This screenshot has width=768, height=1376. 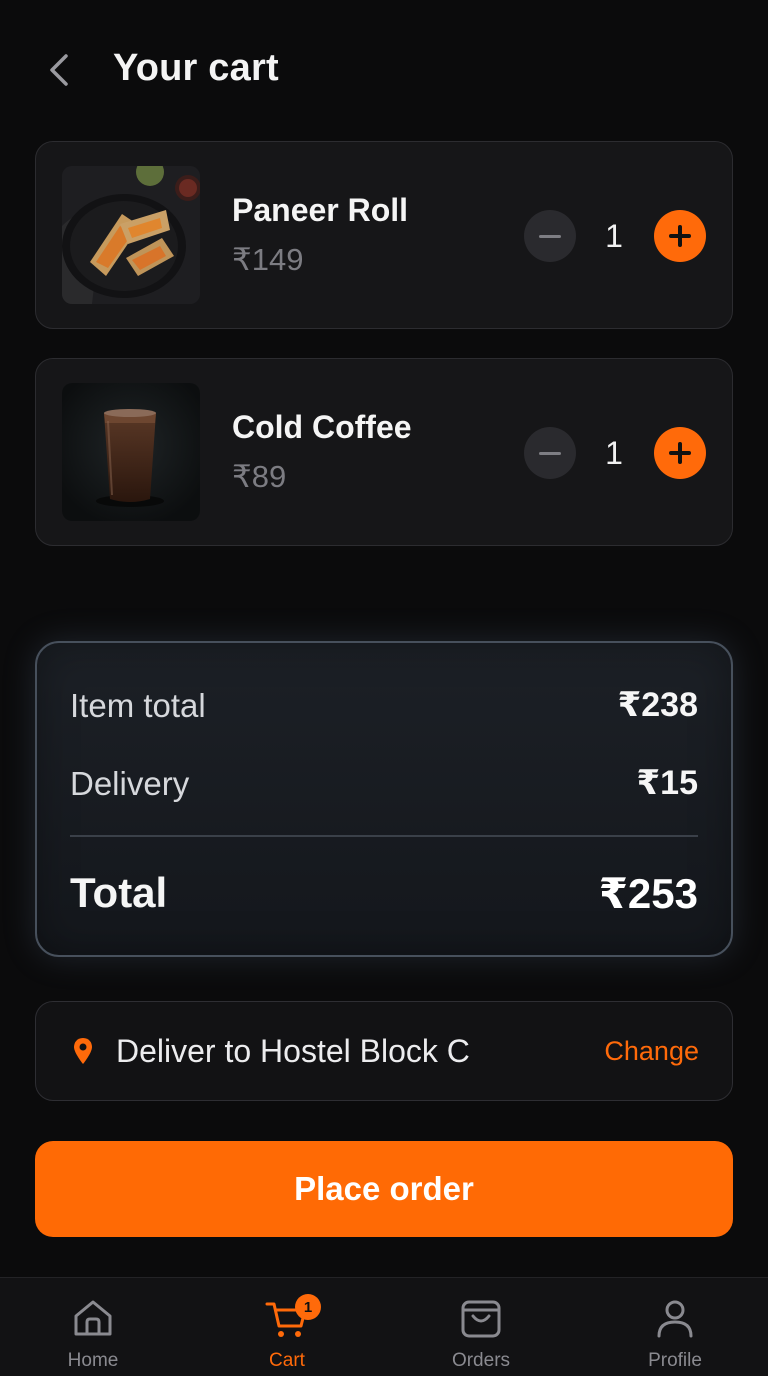 What do you see at coordinates (675, 1360) in the screenshot?
I see `nav-profile-label: Profile` at bounding box center [675, 1360].